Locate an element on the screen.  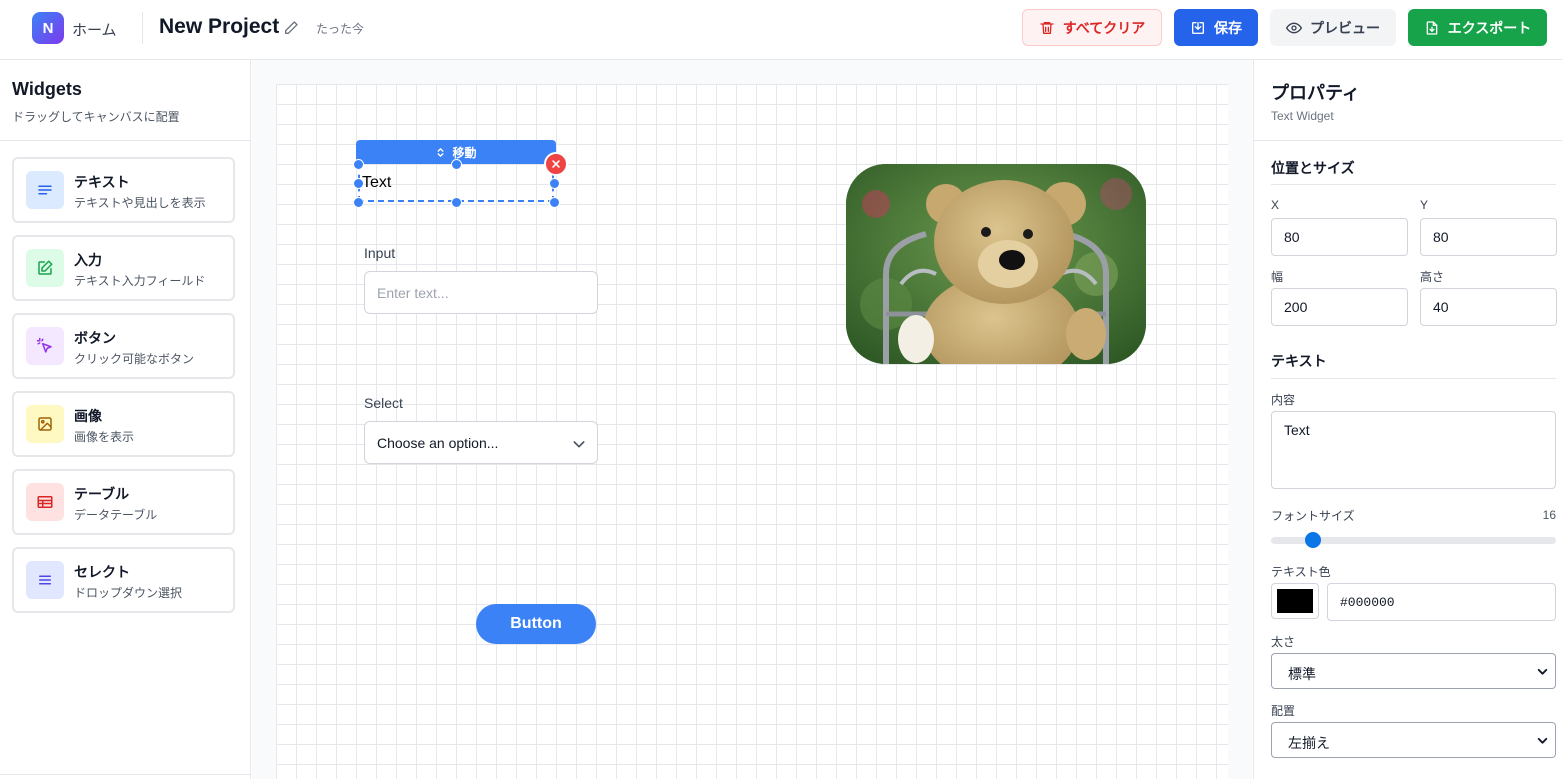
clear-all-button: すべてクリア is located at coordinates (1092, 27).